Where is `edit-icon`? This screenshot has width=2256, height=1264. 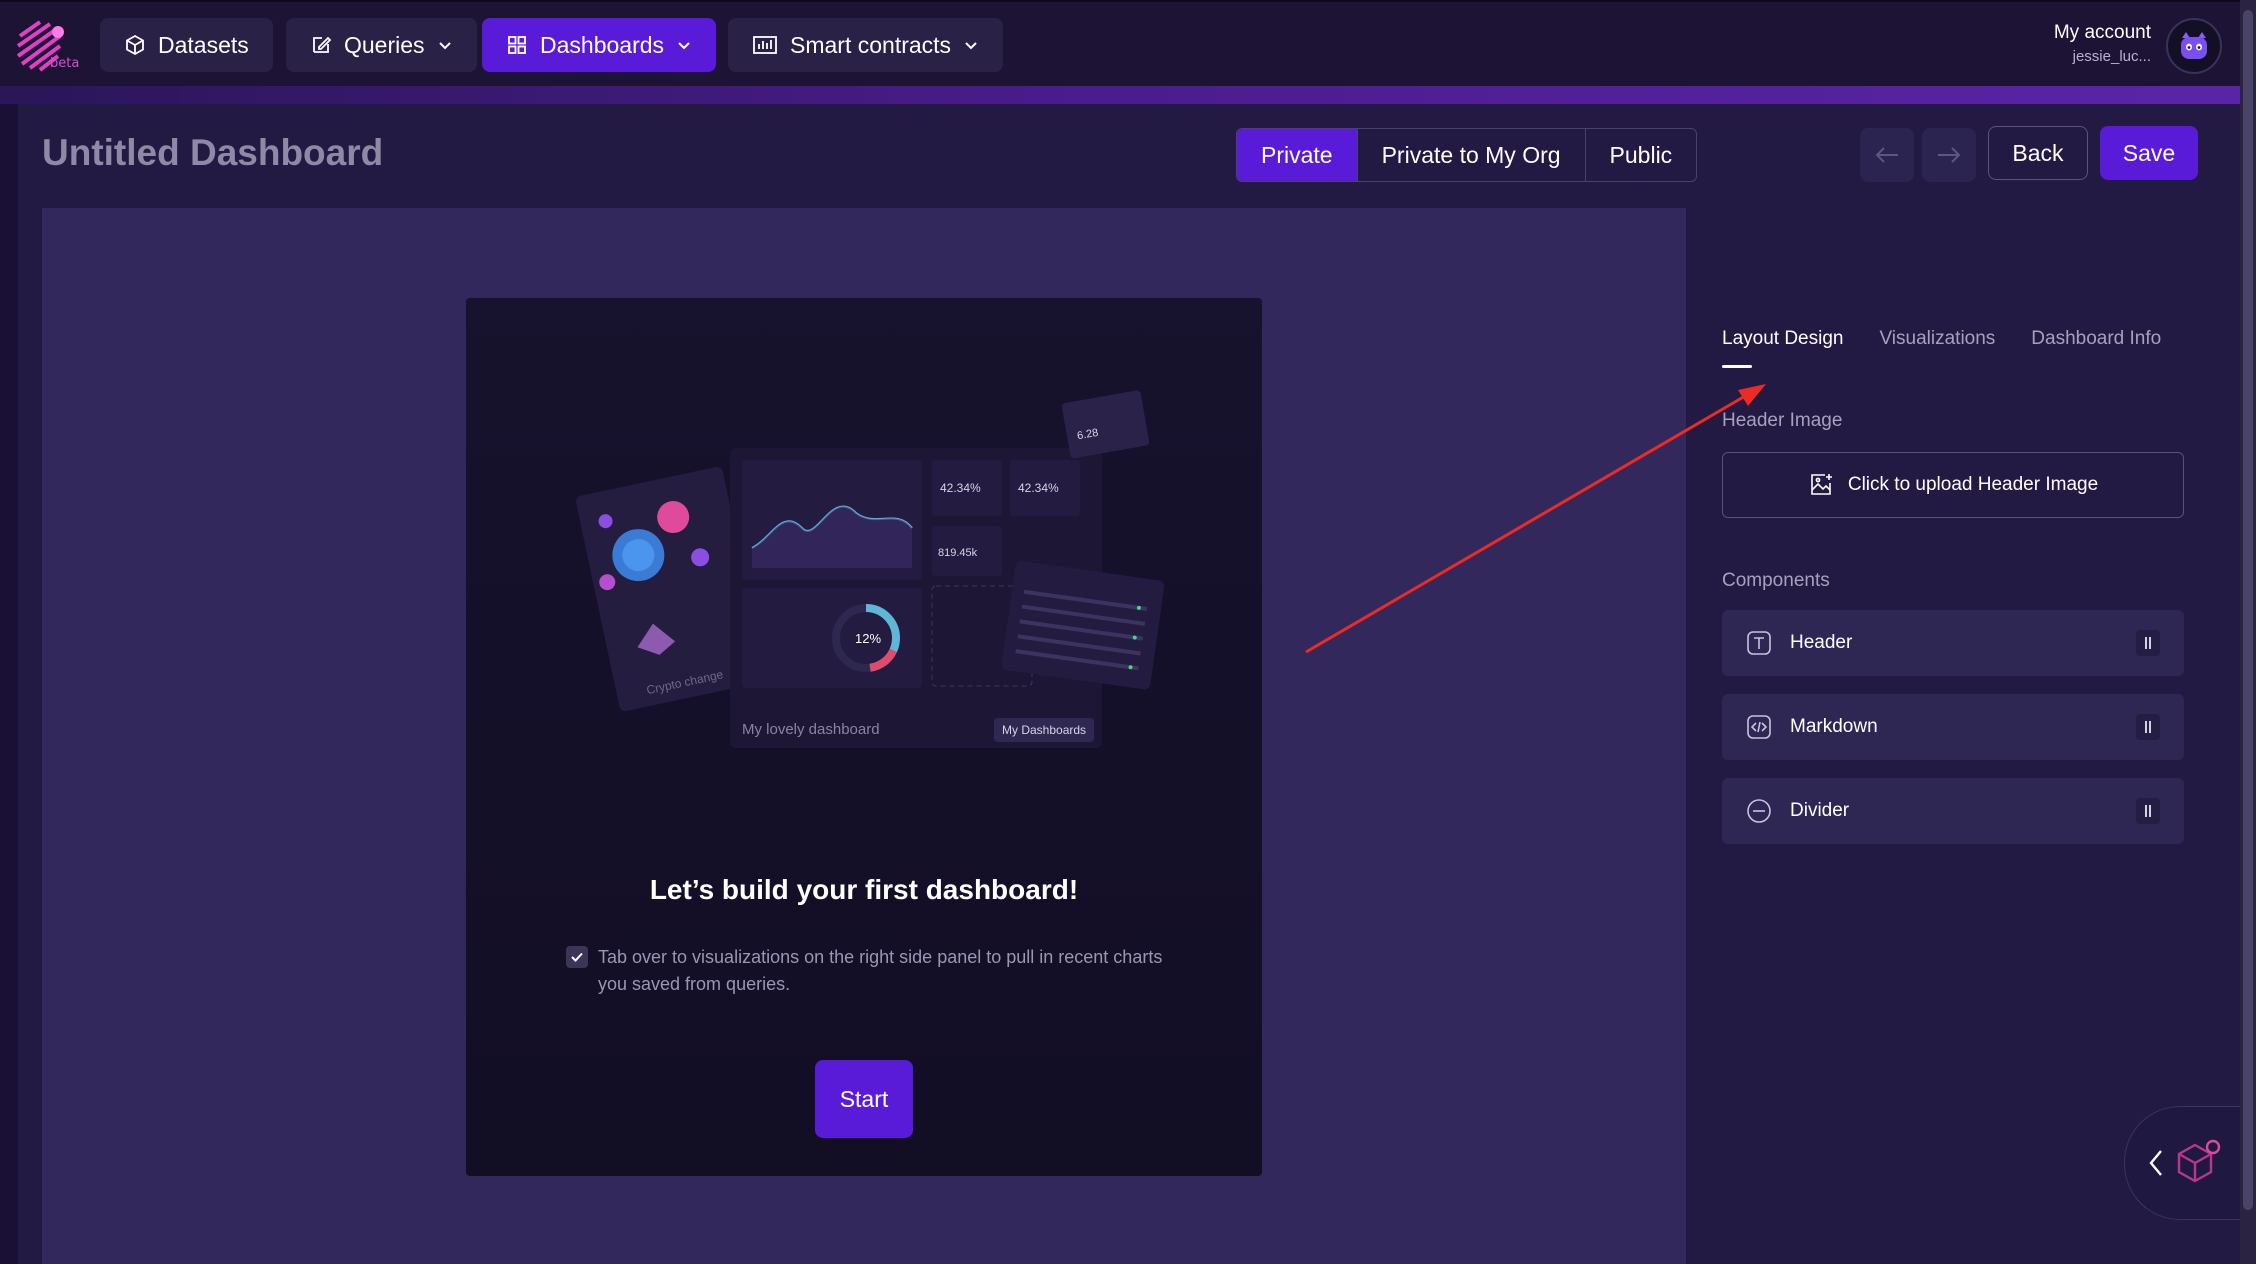
edit-icon is located at coordinates (322, 44).